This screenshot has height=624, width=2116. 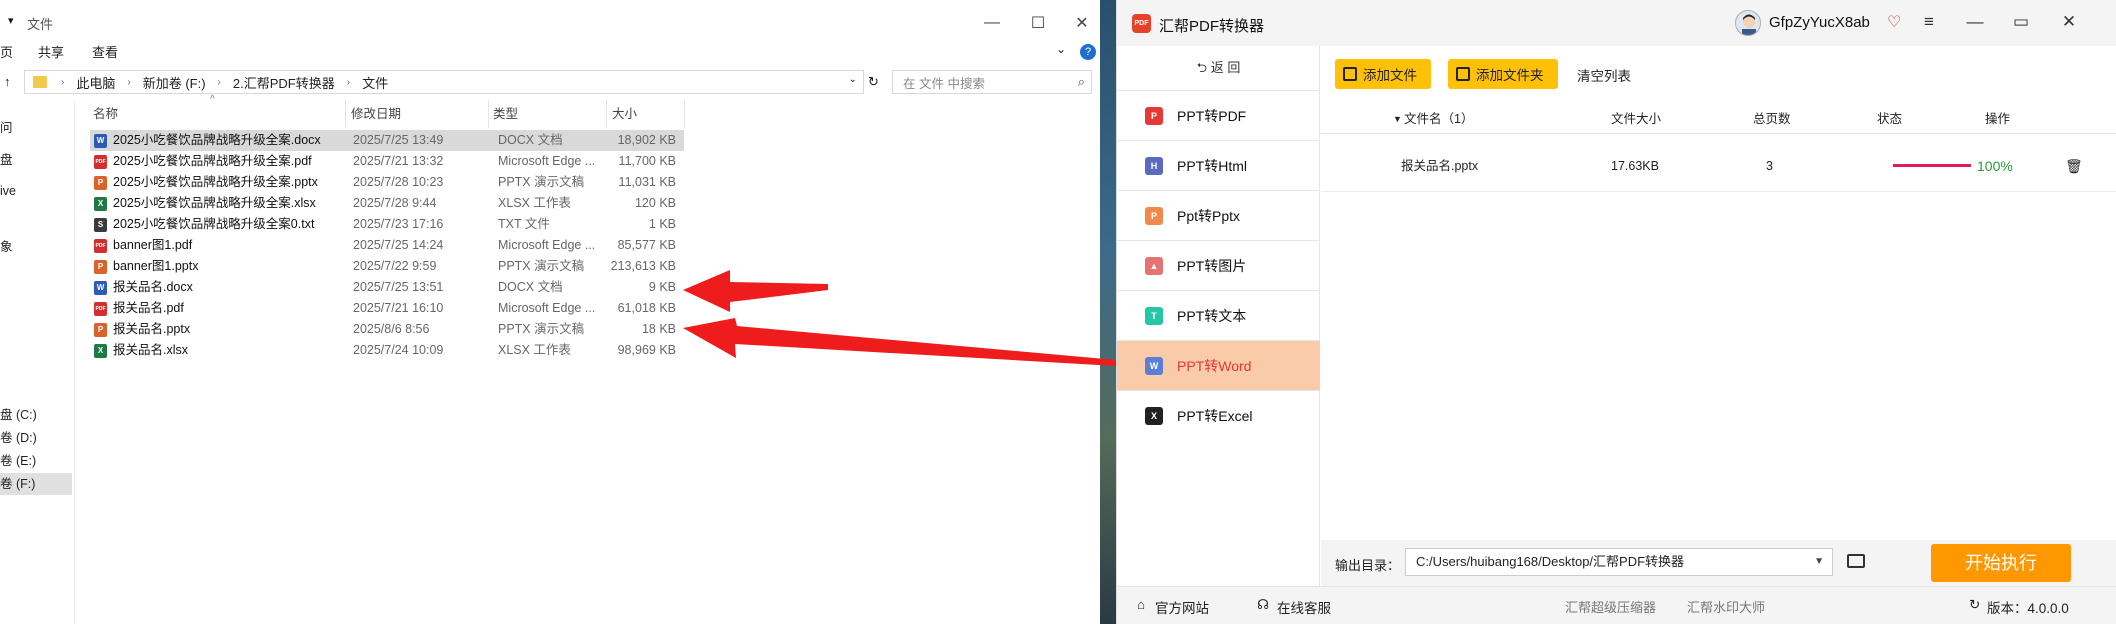 What do you see at coordinates (1182, 607) in the screenshot?
I see `official-site-link: 官方网站` at bounding box center [1182, 607].